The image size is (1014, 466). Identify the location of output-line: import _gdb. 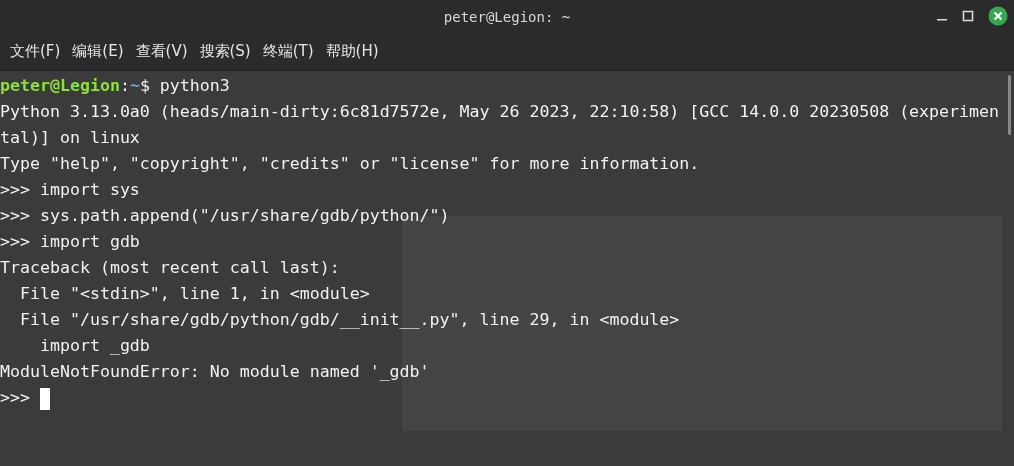
(94, 345).